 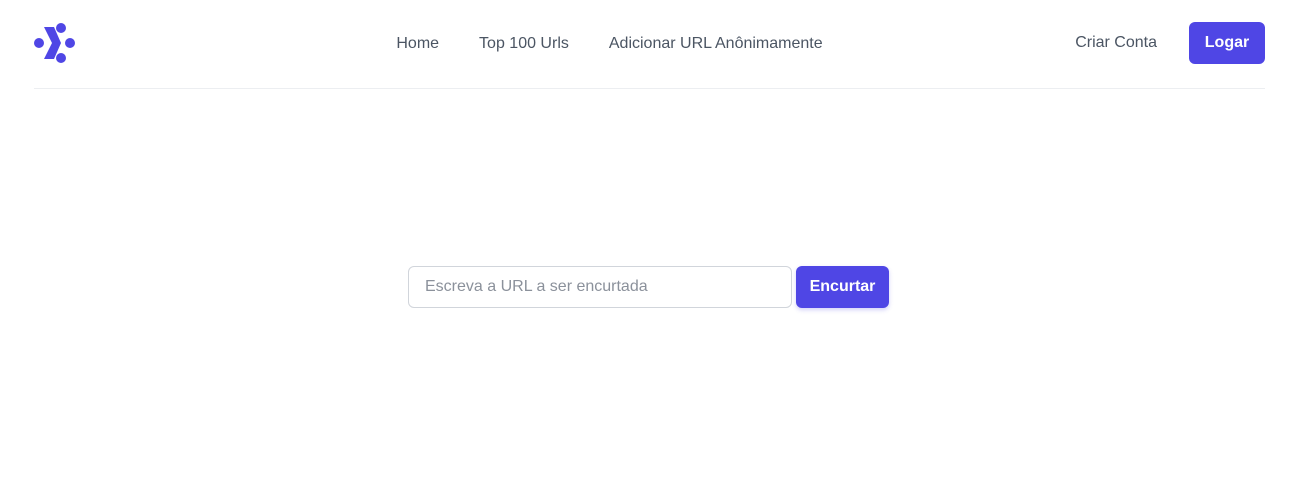 I want to click on shorten-form: Encurtar, so click(x=648, y=287).